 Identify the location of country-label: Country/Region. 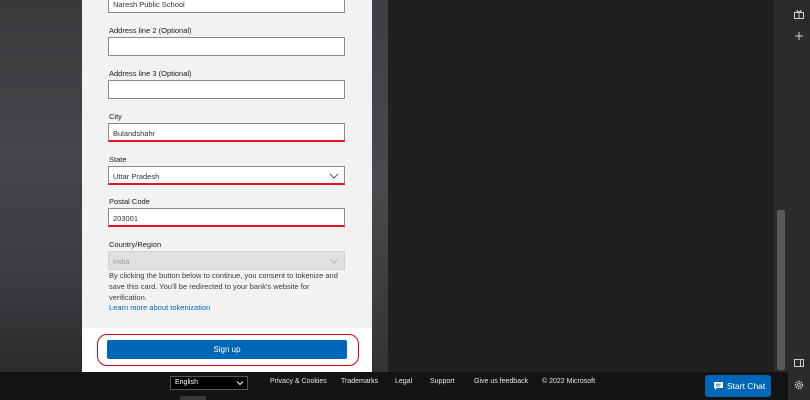
(135, 244).